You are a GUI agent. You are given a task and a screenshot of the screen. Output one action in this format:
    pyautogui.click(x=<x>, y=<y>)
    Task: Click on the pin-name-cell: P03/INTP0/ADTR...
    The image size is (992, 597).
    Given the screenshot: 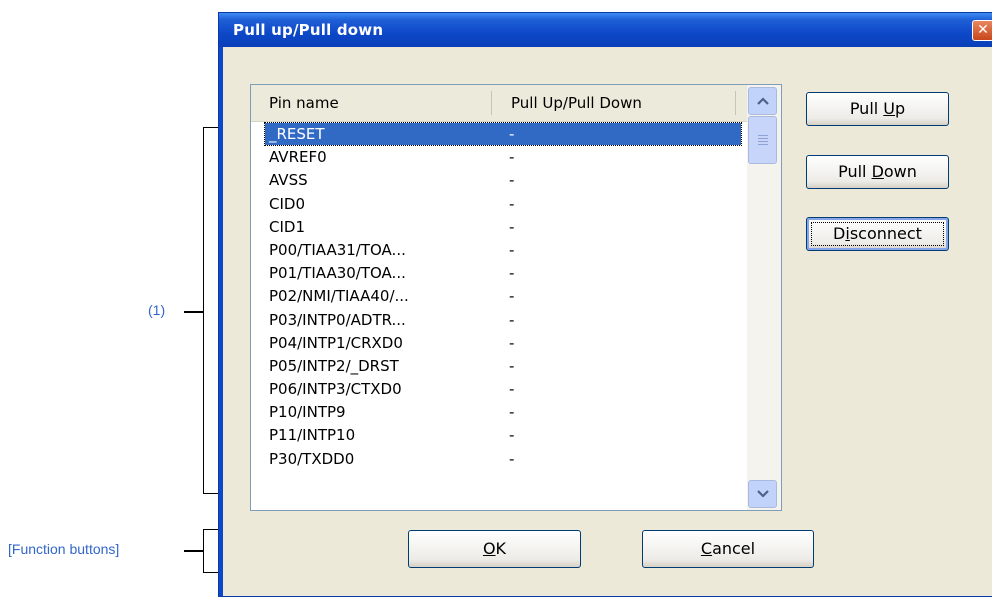 What is the action you would take?
    pyautogui.click(x=337, y=319)
    